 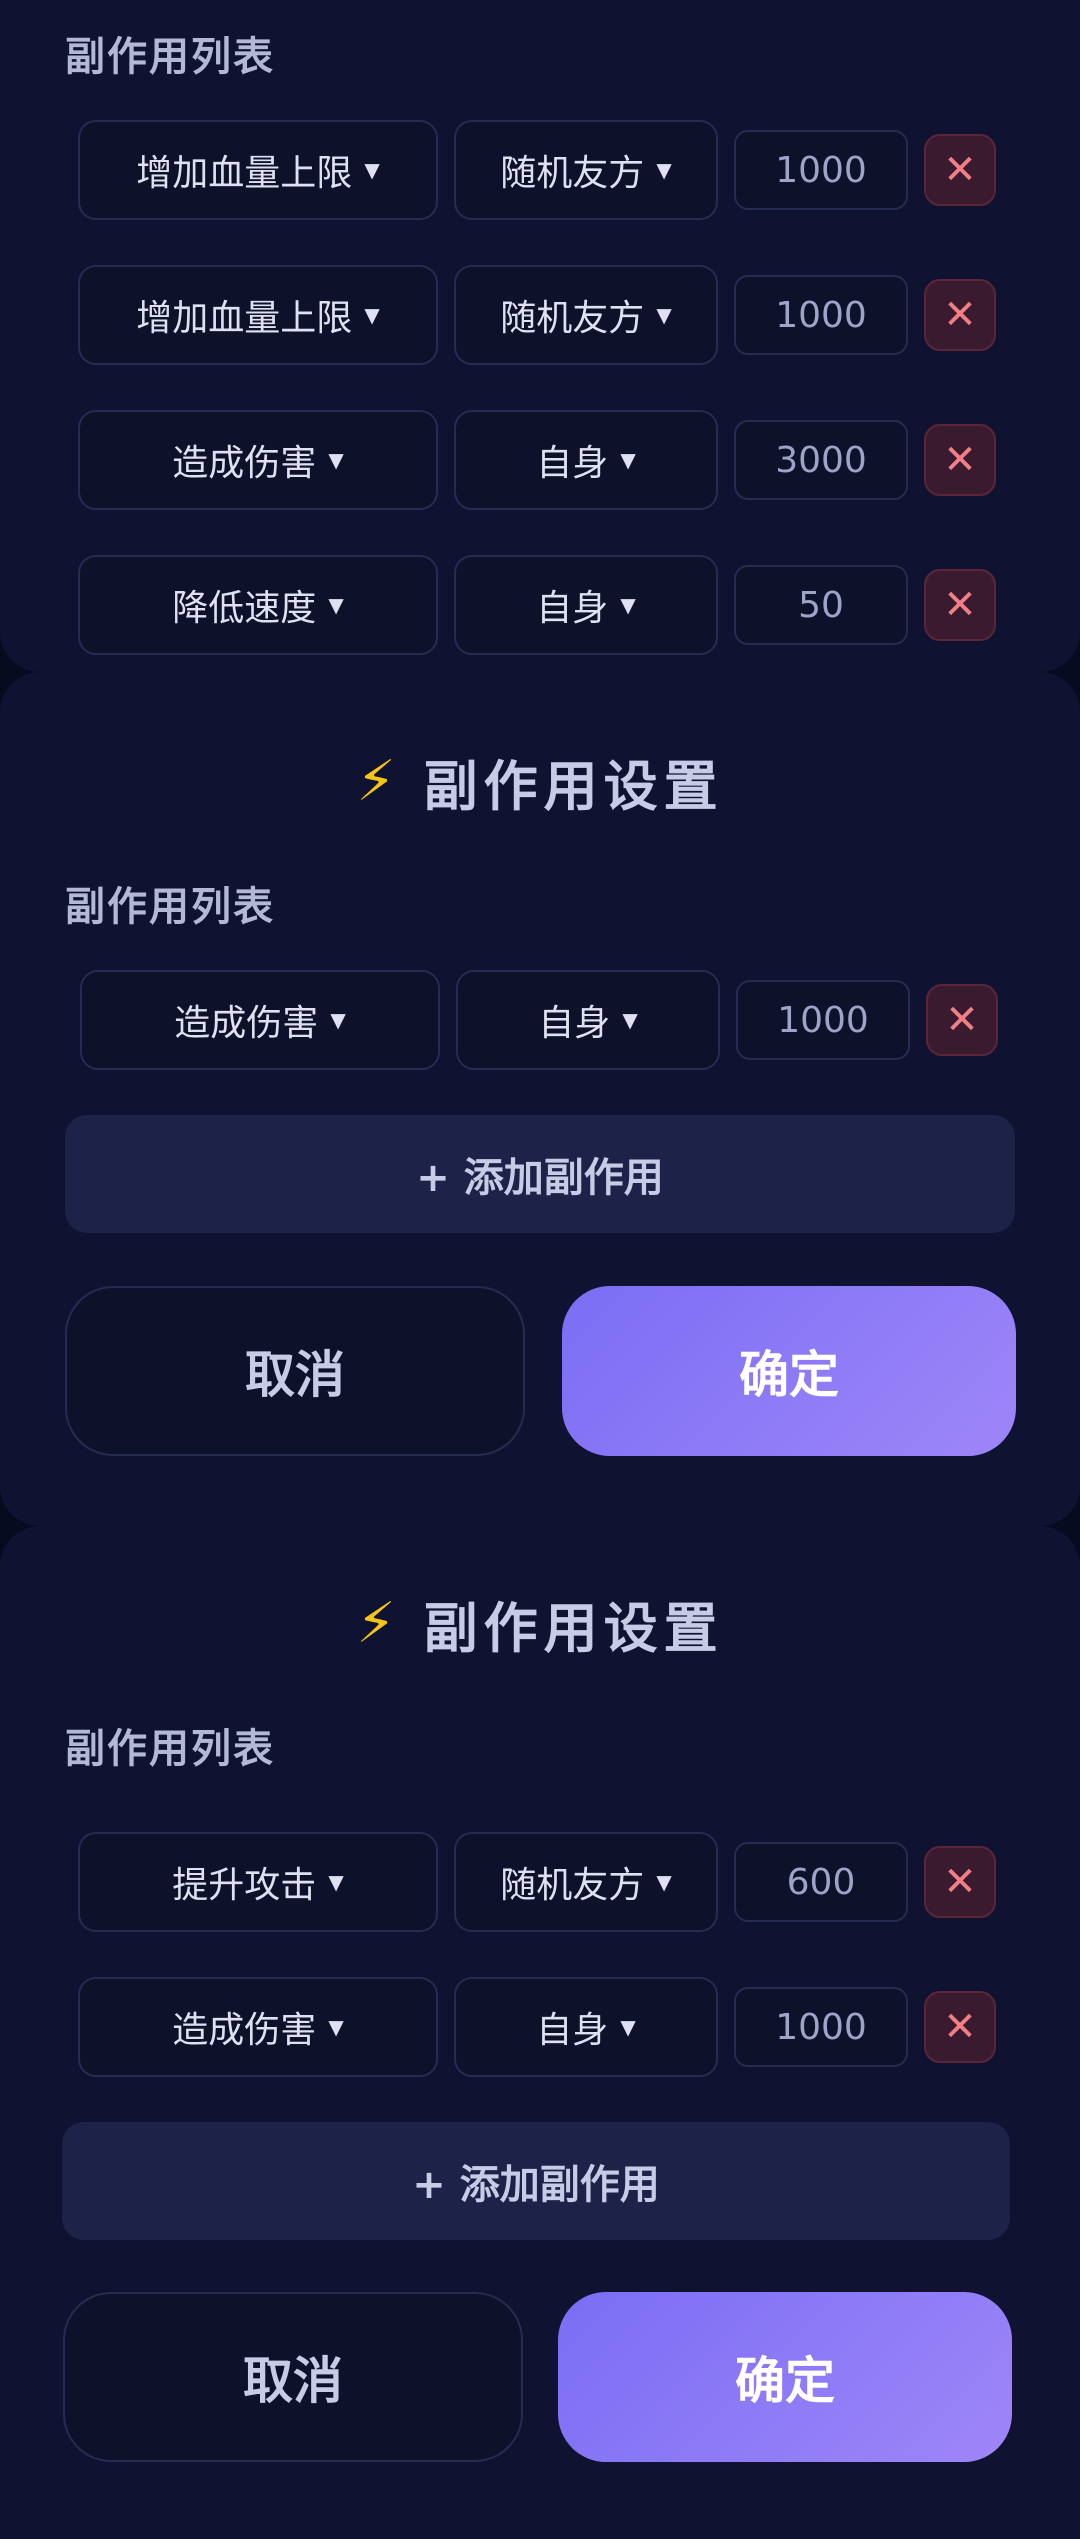 I want to click on side-effect-row: 降低速度 ▼ 自身 ▼ 50 ✕, so click(x=543, y=605).